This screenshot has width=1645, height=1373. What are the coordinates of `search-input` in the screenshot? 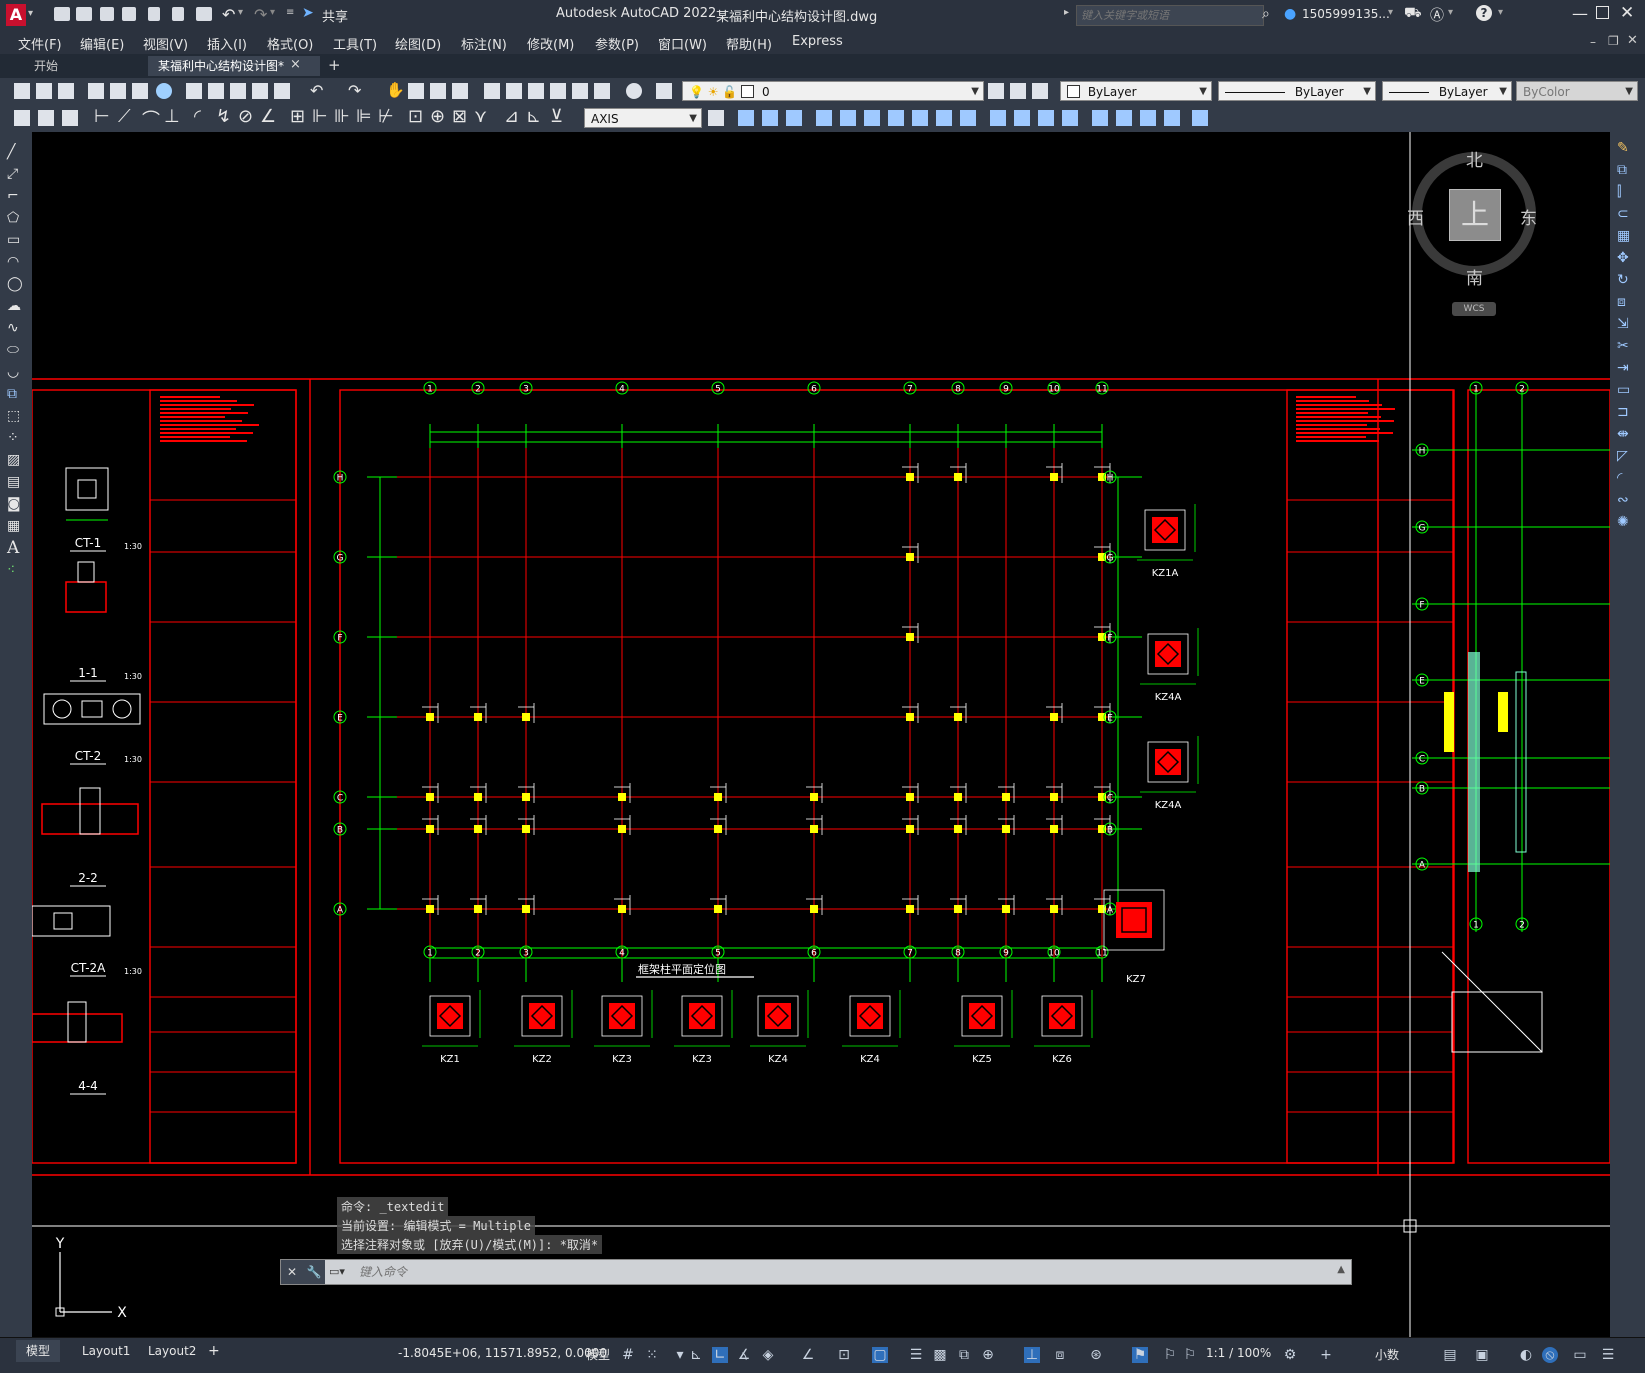 It's located at (1170, 15).